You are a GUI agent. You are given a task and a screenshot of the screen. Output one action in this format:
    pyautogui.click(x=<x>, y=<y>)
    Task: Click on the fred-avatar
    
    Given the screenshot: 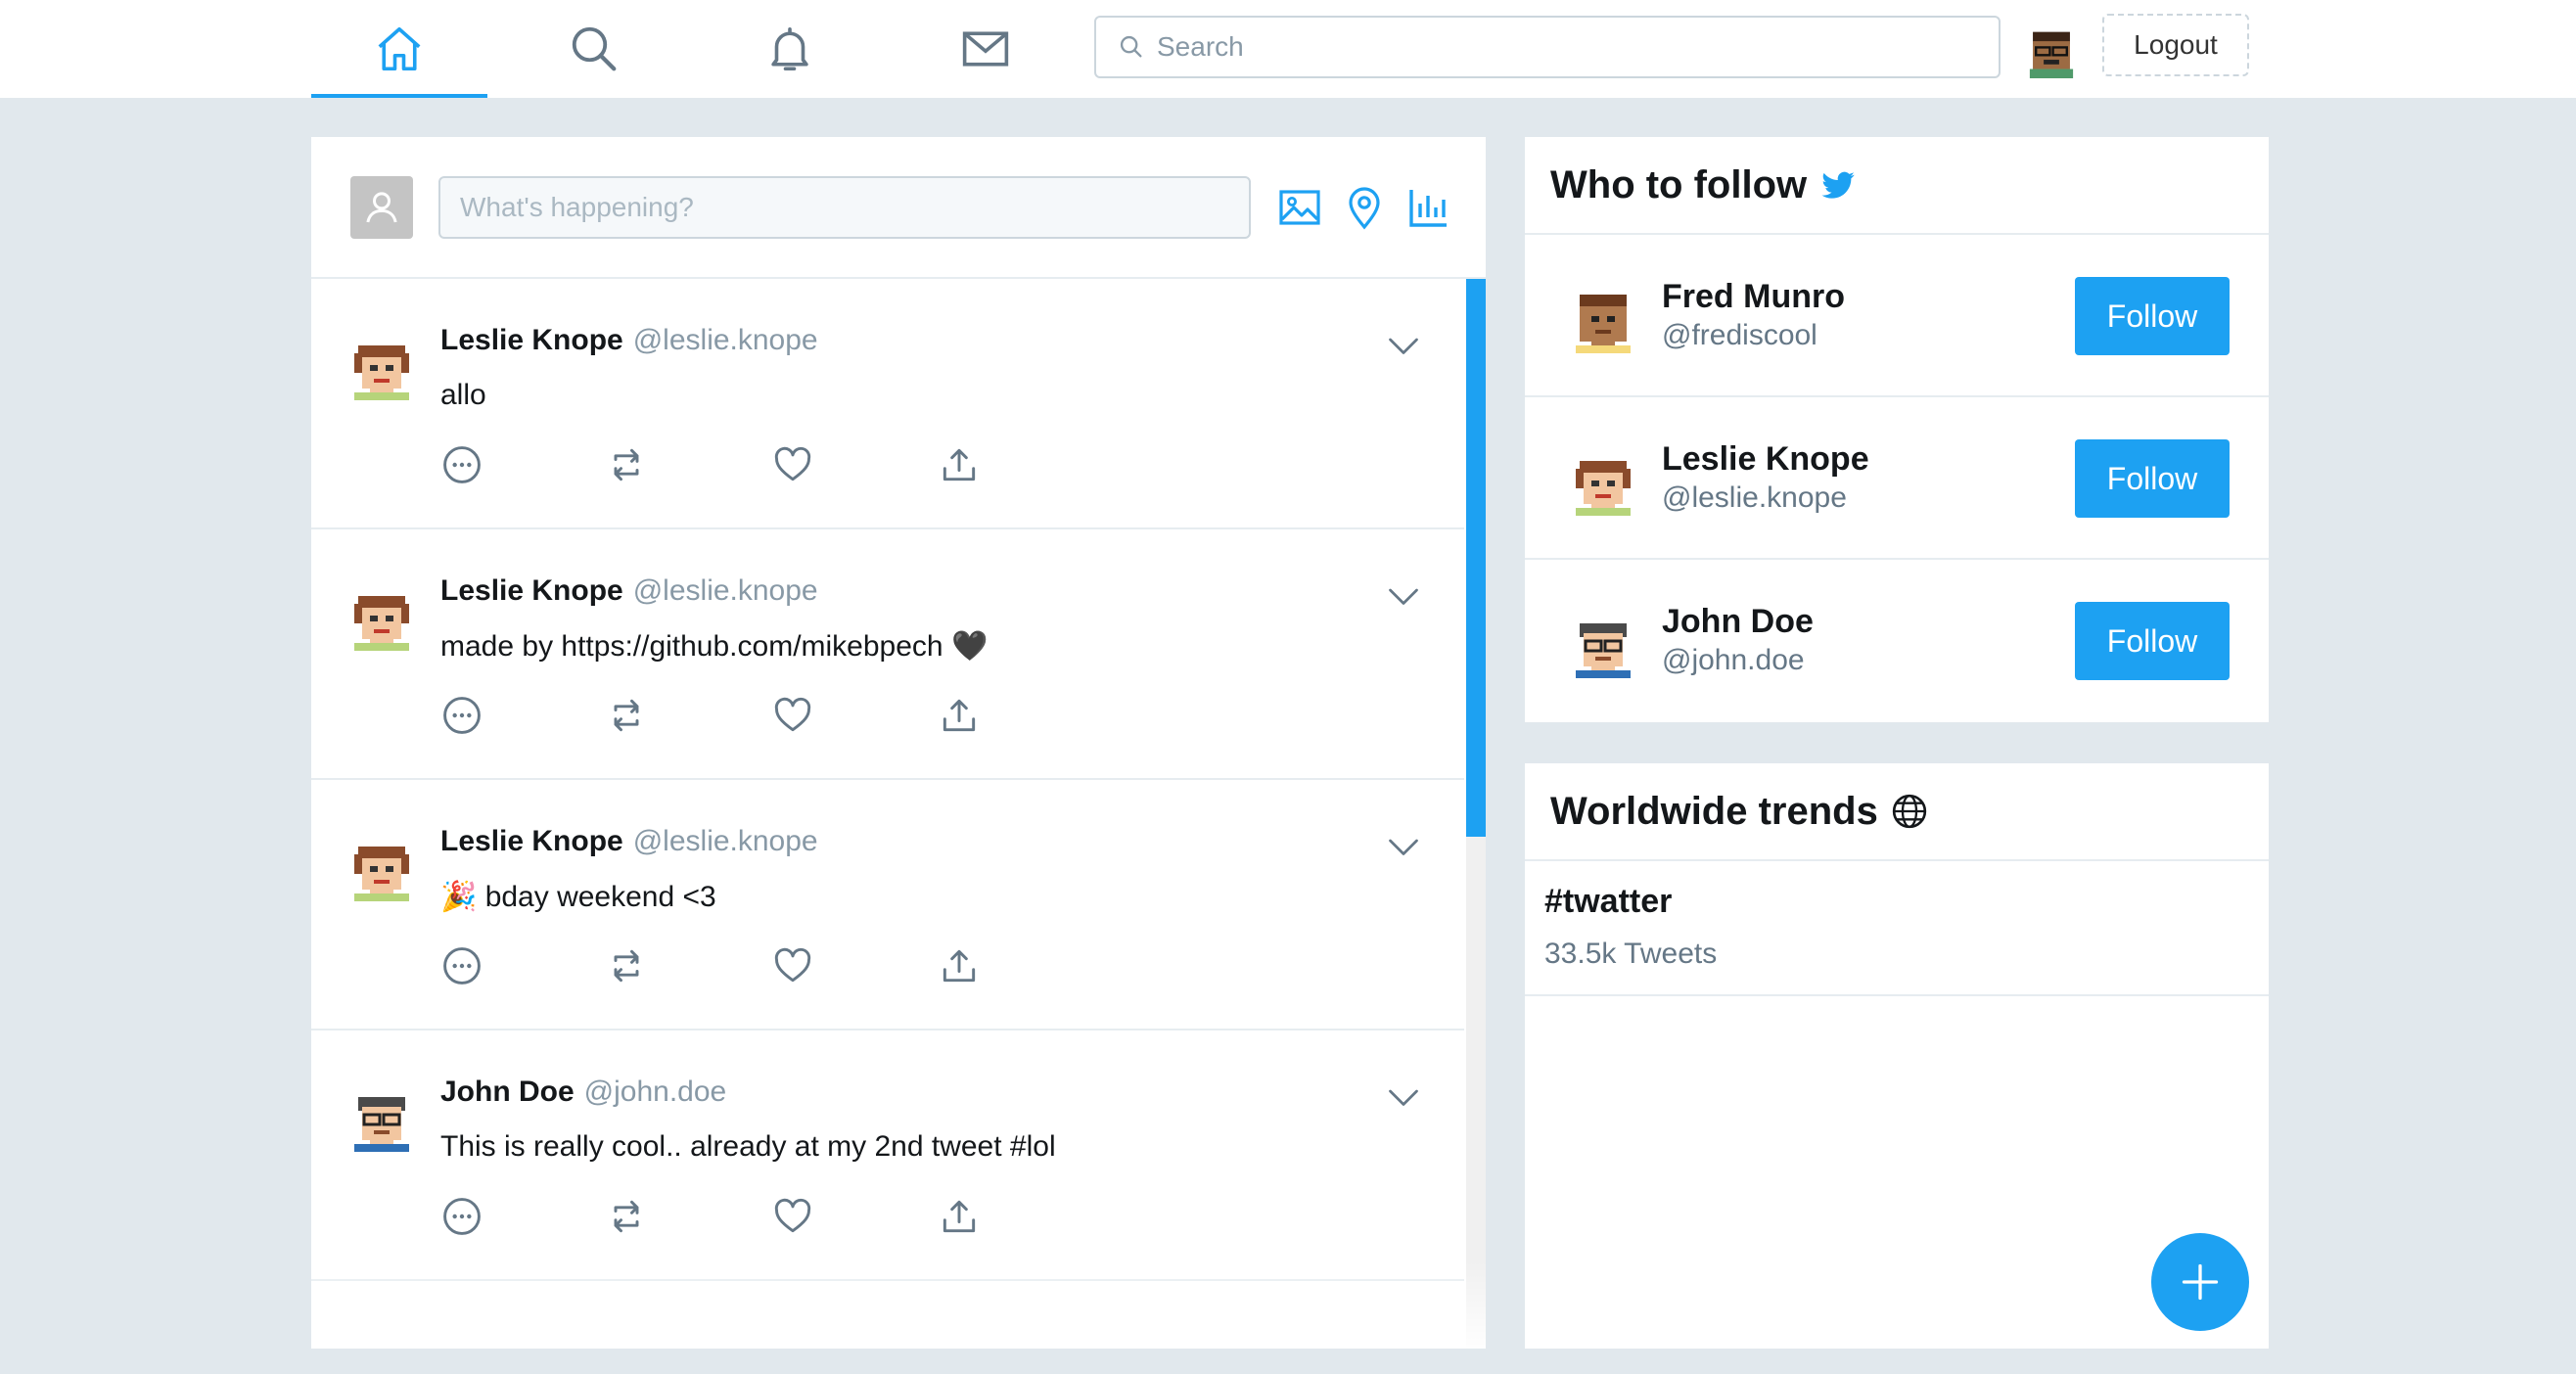 What is the action you would take?
    pyautogui.click(x=1603, y=316)
    